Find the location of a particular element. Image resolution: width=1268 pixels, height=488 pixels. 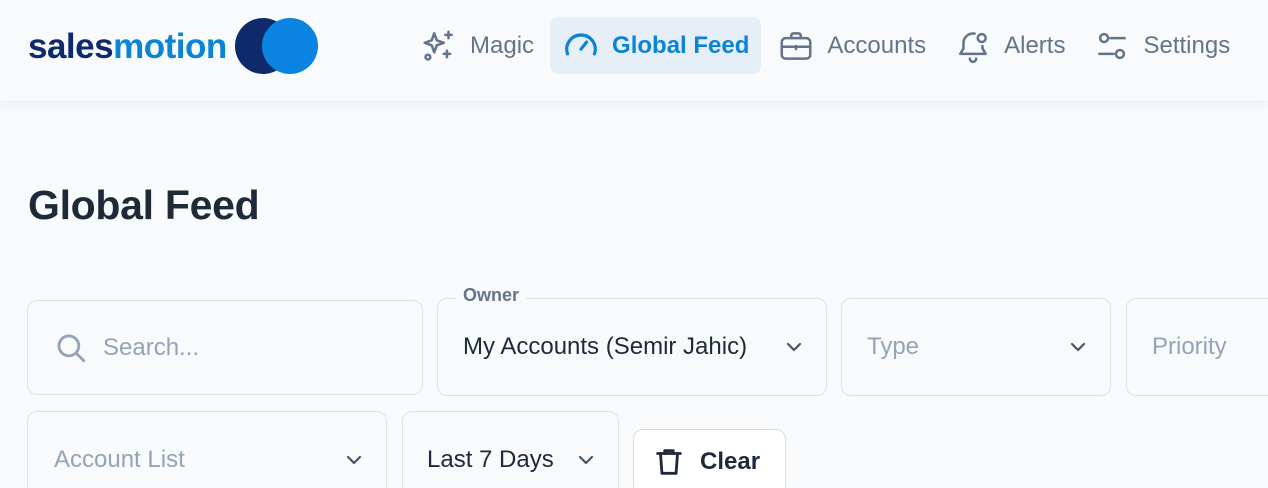

trash-icon is located at coordinates (669, 462).